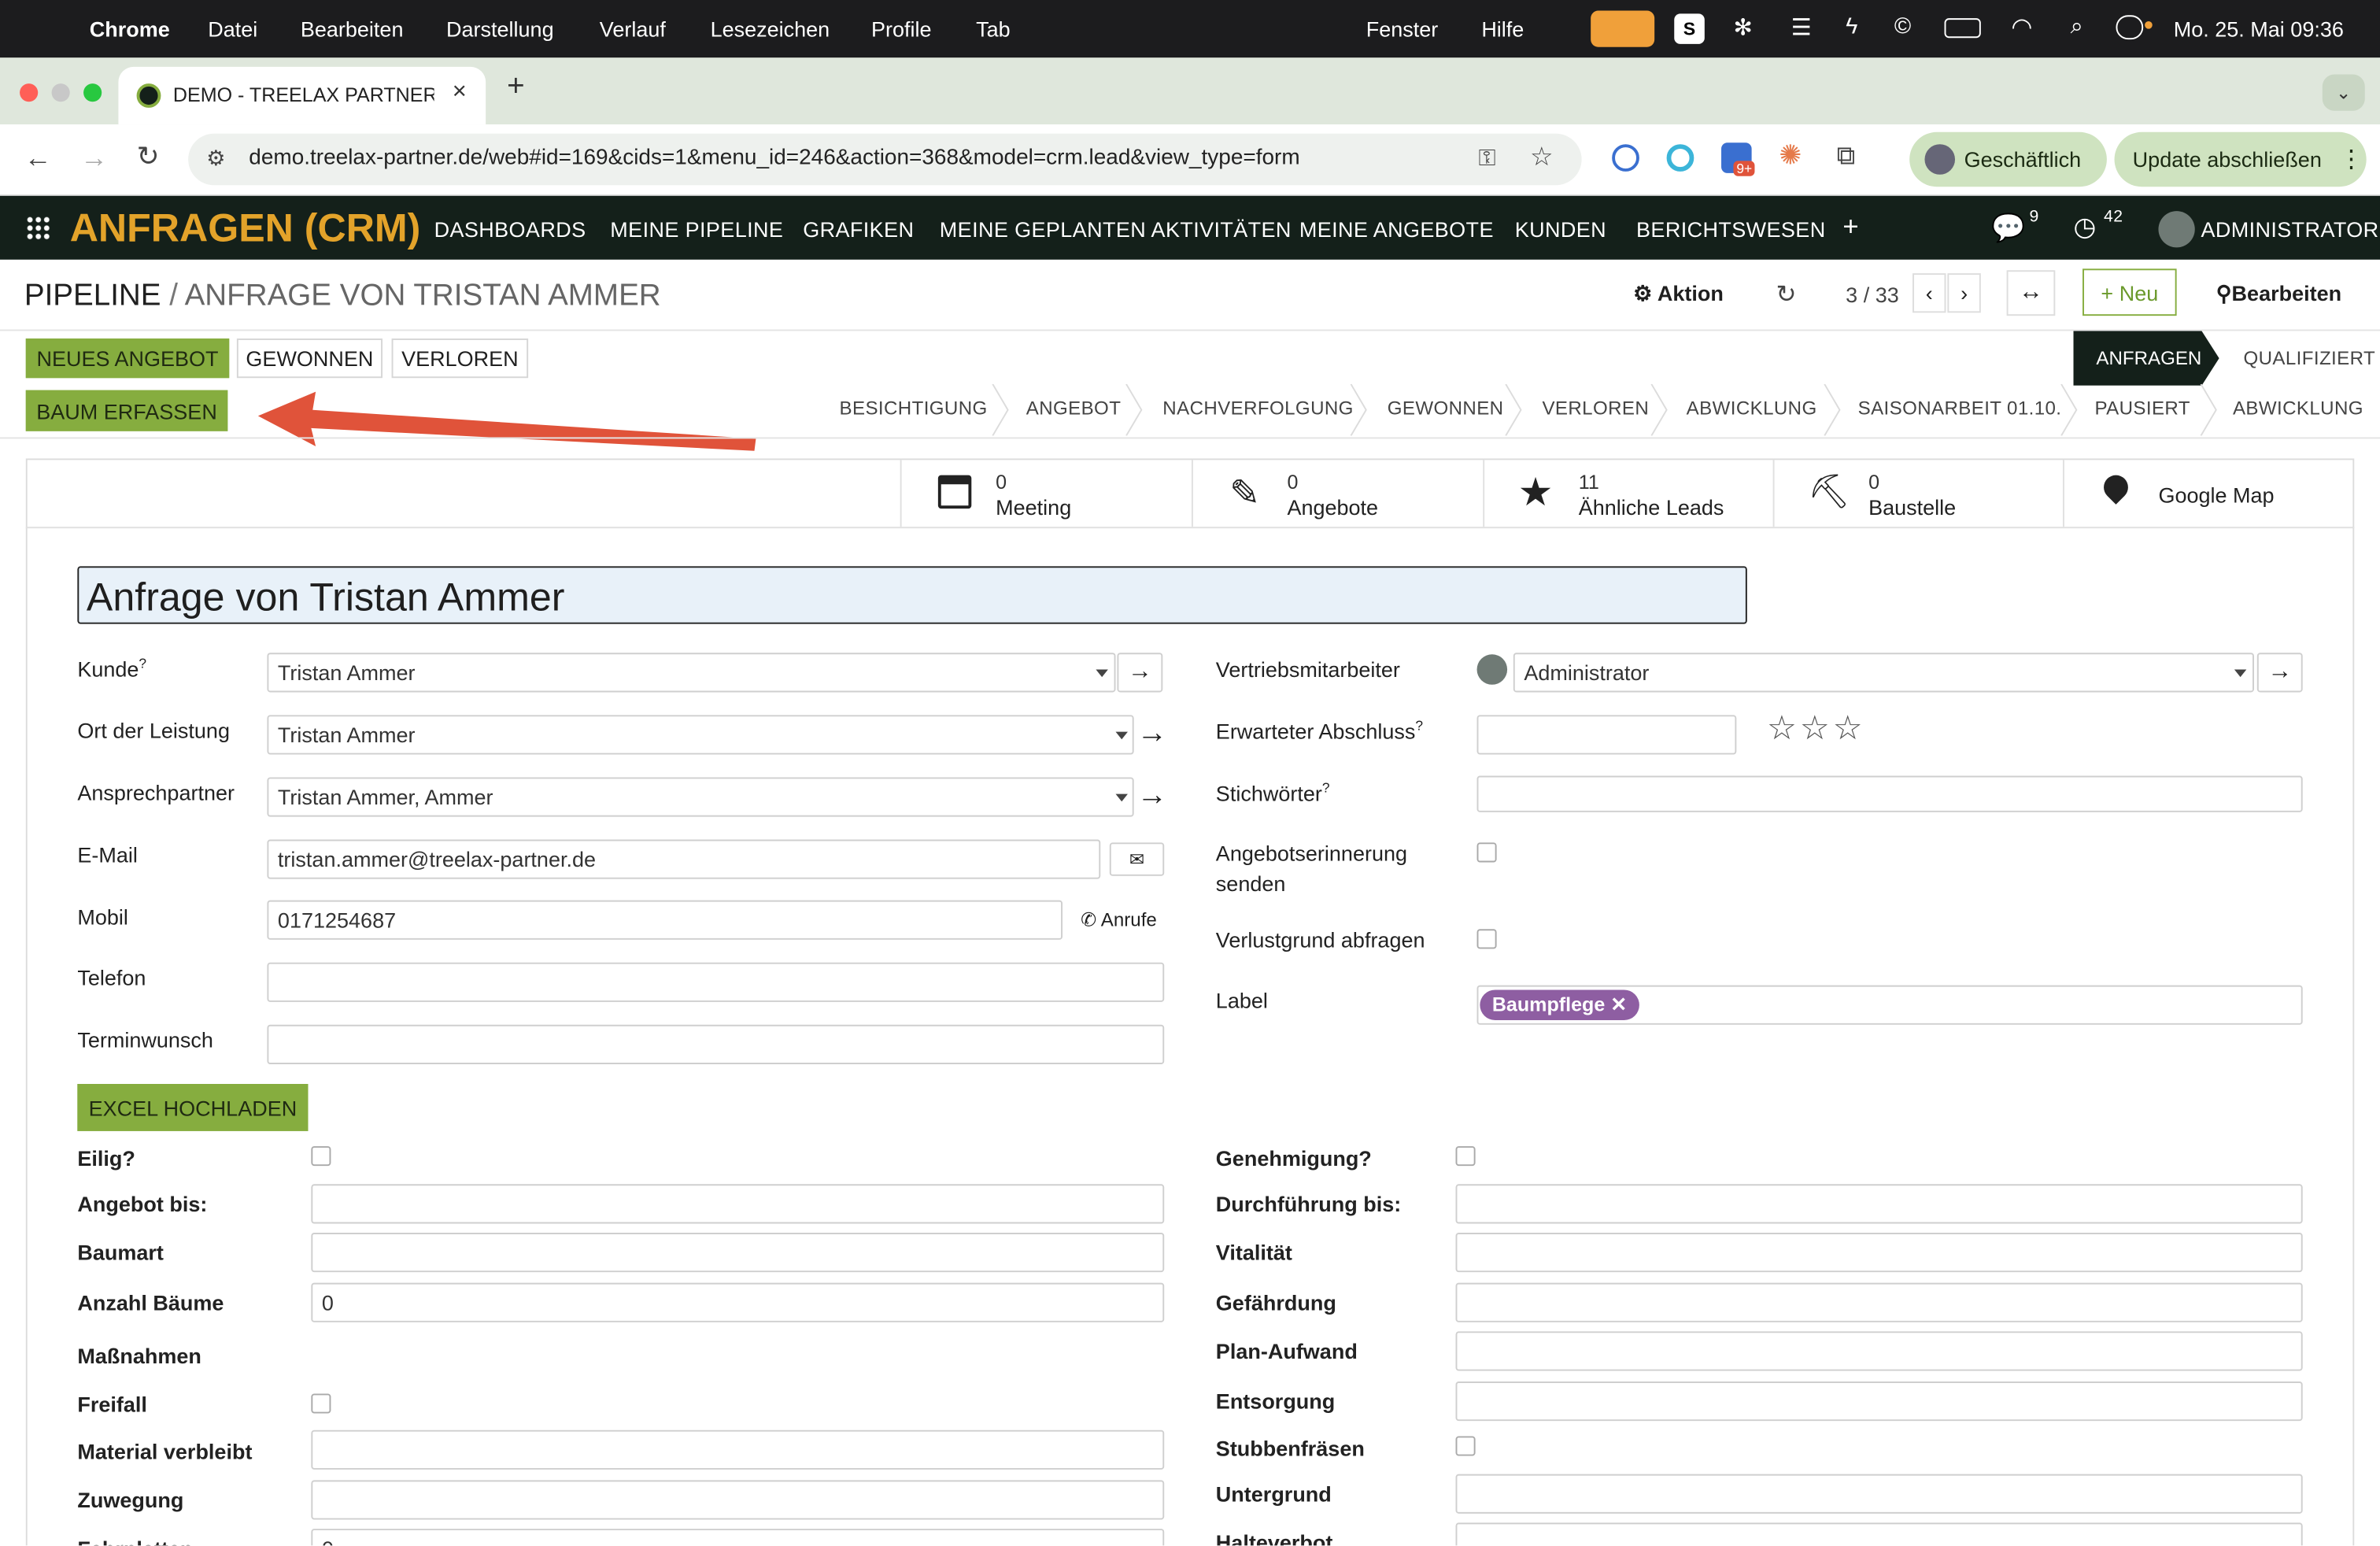 This screenshot has height=1546, width=2380. I want to click on menu-darstellung: Darstellung, so click(500, 29).